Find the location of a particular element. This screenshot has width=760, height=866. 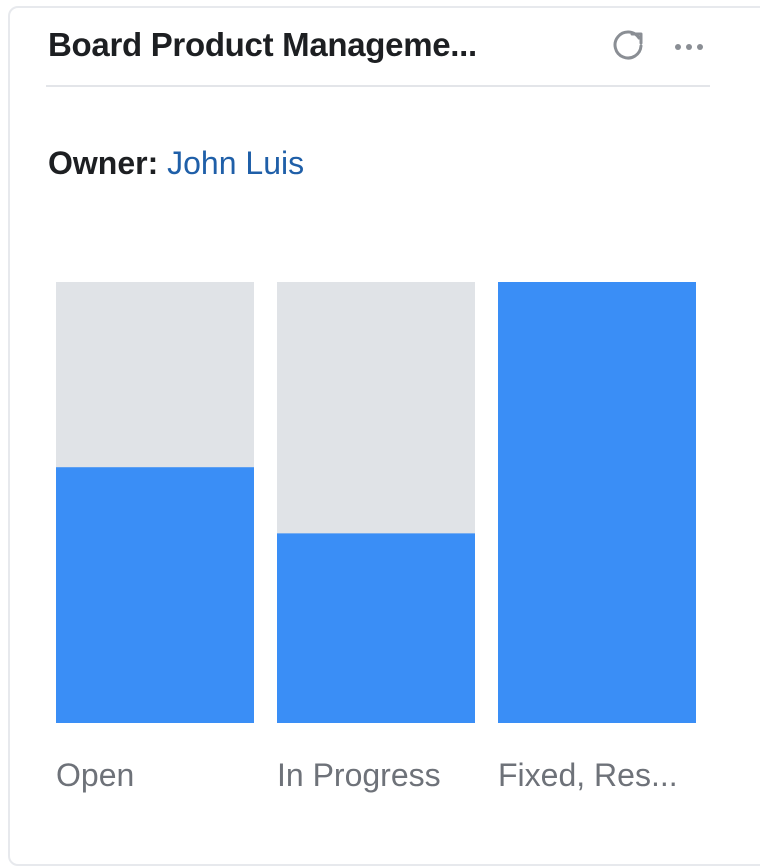

bar-open is located at coordinates (155, 595).